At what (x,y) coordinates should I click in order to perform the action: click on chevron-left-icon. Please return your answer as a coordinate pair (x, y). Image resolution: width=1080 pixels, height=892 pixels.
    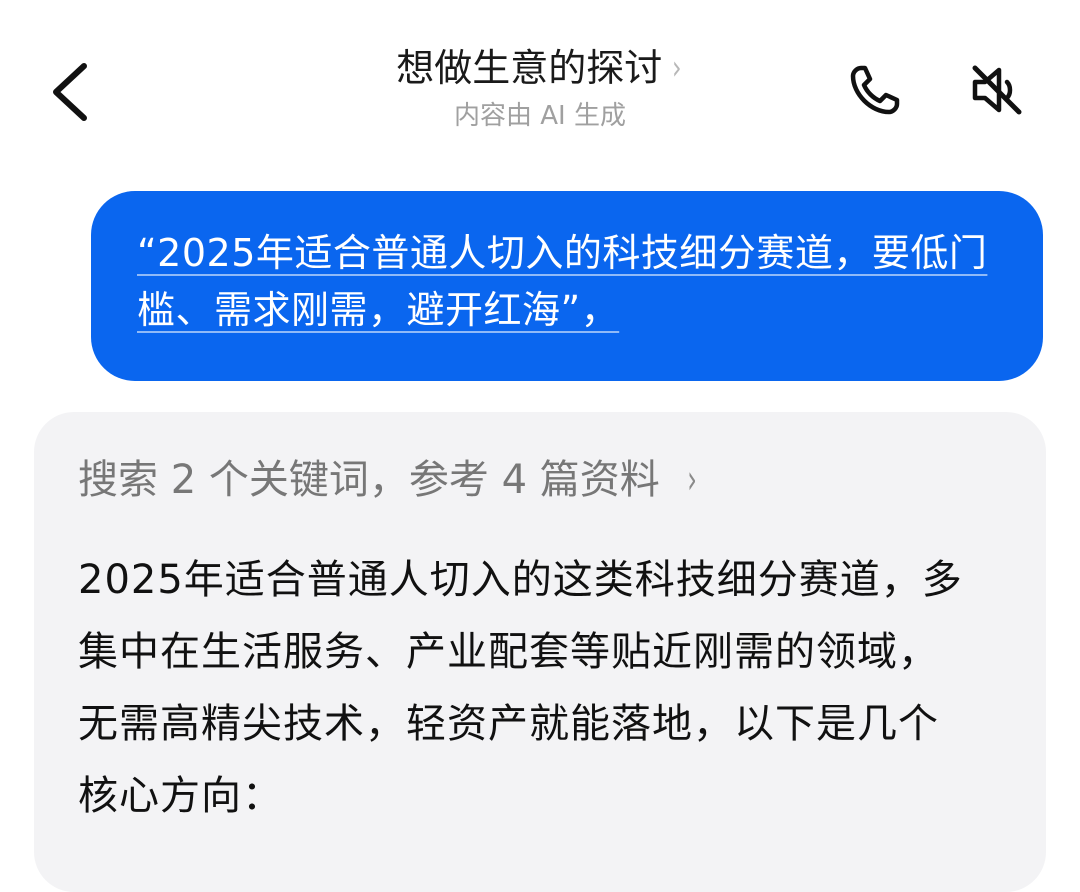
    Looking at the image, I should click on (70, 92).